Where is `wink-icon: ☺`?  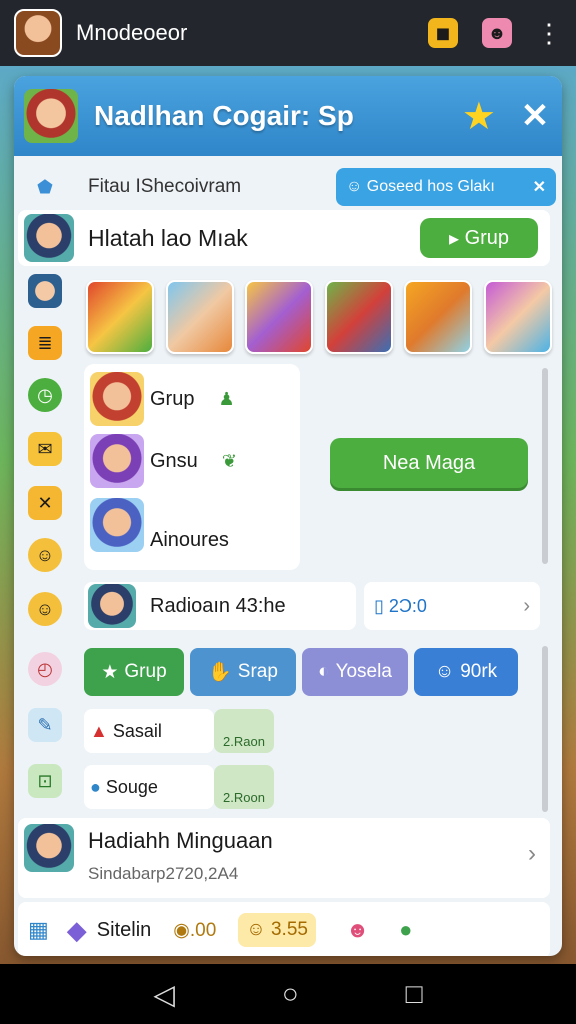 wink-icon: ☺ is located at coordinates (45, 609).